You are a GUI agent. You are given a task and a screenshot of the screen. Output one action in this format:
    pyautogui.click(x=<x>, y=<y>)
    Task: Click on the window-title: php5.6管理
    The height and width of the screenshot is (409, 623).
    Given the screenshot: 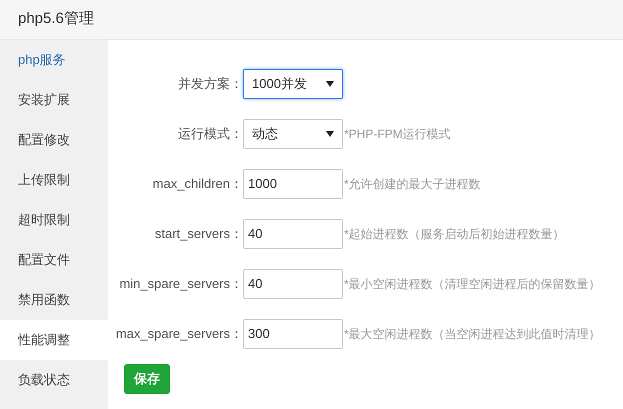 What is the action you would take?
    pyautogui.click(x=56, y=19)
    